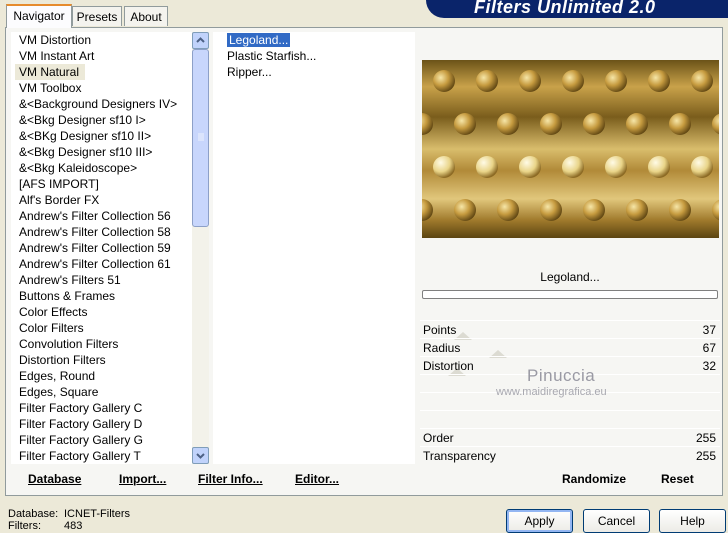 The width and height of the screenshot is (728, 533). What do you see at coordinates (570, 330) in the screenshot?
I see `param-row: Points 37` at bounding box center [570, 330].